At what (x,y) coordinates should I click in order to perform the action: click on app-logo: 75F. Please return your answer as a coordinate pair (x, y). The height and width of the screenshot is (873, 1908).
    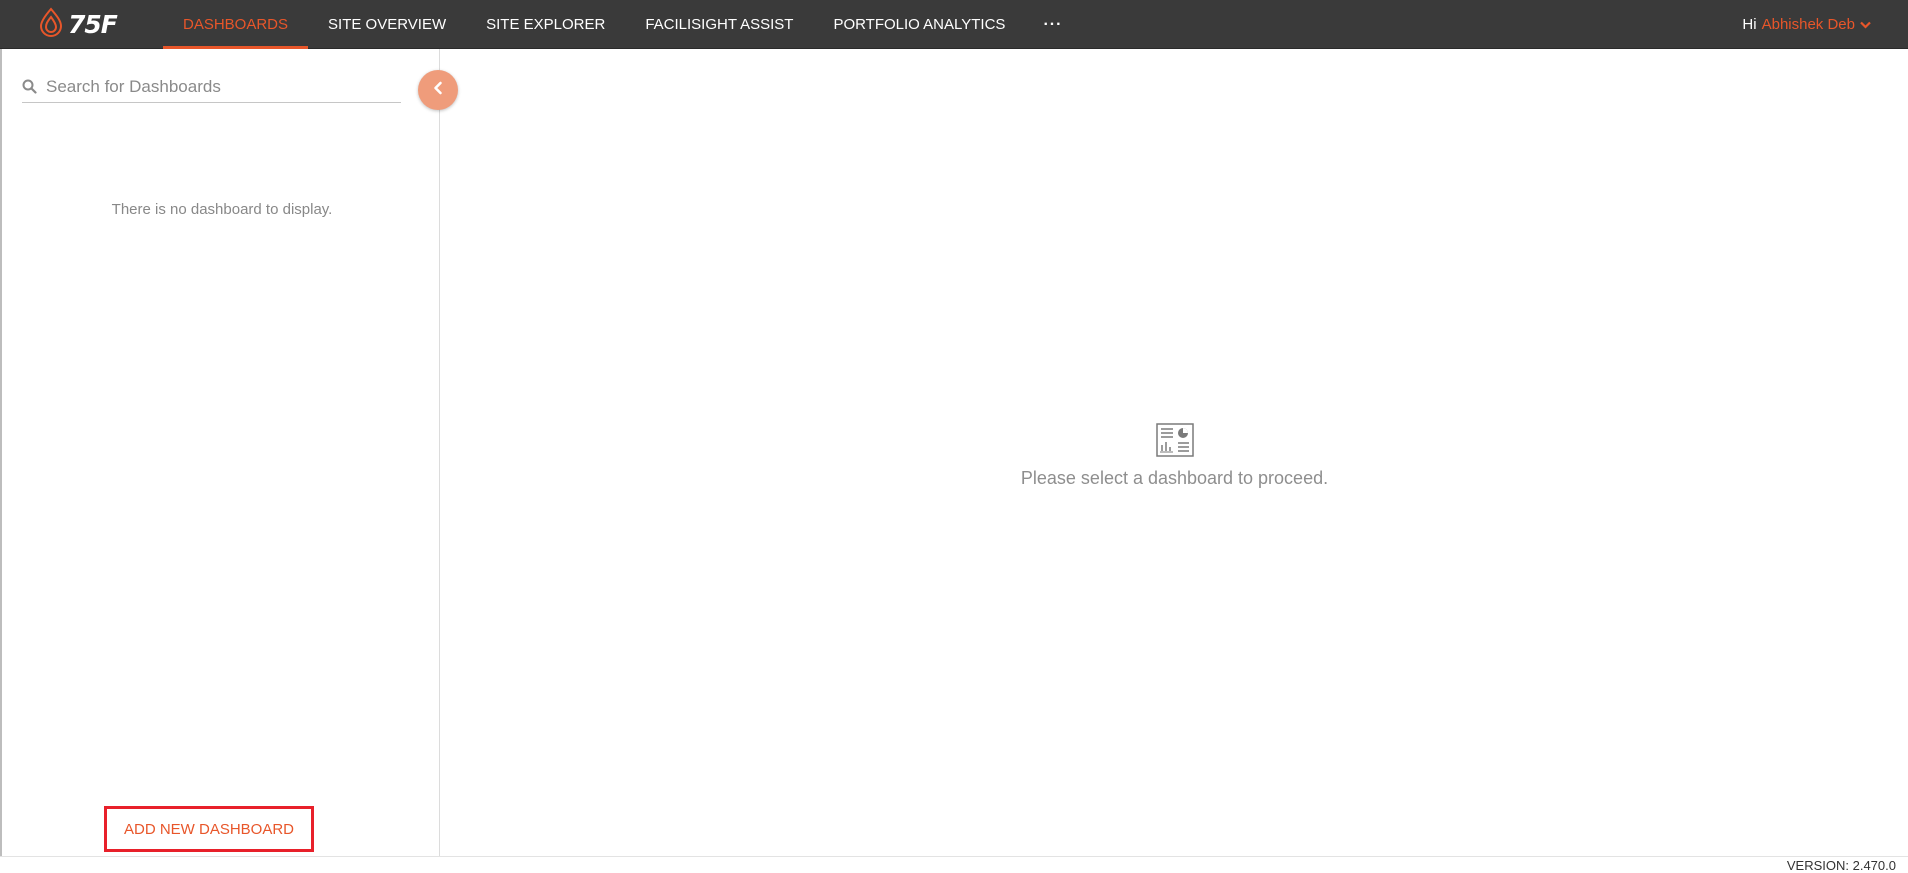
    Looking at the image, I should click on (78, 24).